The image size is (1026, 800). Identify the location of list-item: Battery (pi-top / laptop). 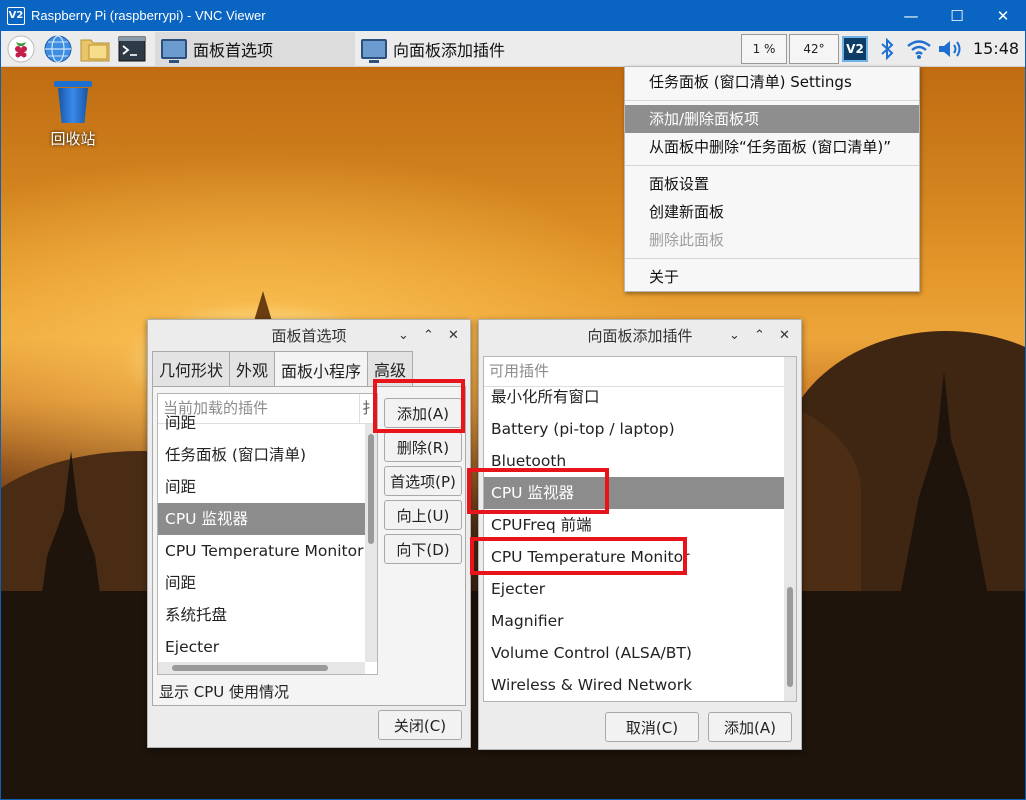
(640, 429).